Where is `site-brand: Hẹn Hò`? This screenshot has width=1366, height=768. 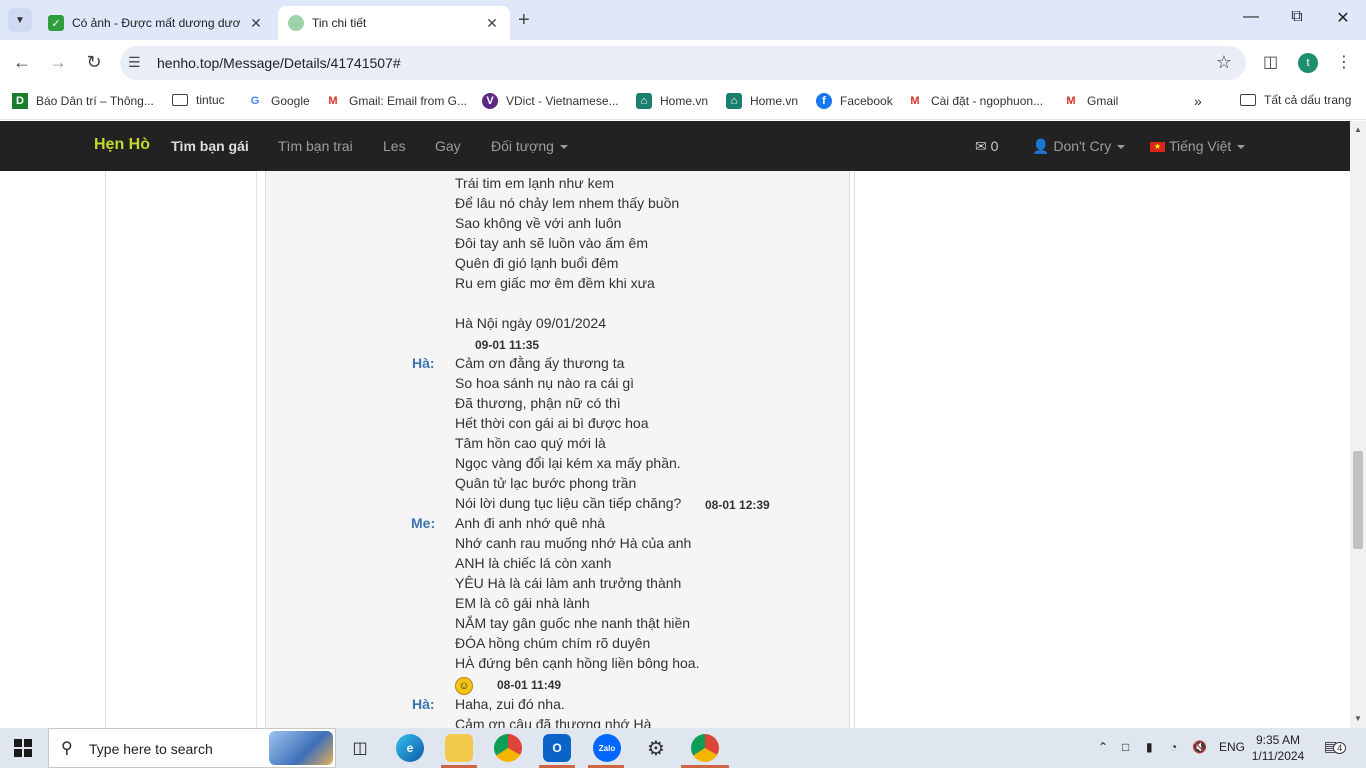 site-brand: Hẹn Hò is located at coordinates (122, 145).